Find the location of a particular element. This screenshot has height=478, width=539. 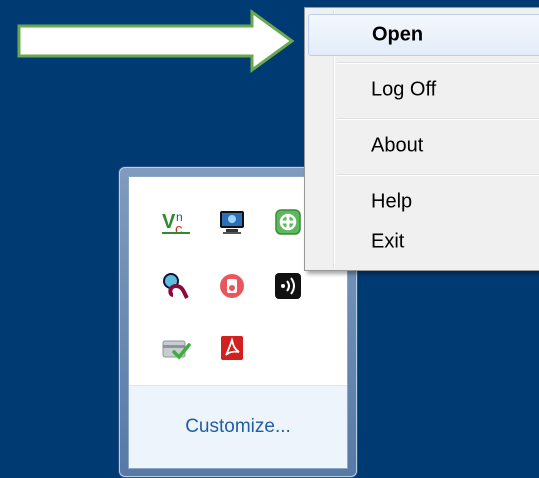

menu-item-label: Open is located at coordinates (398, 34).